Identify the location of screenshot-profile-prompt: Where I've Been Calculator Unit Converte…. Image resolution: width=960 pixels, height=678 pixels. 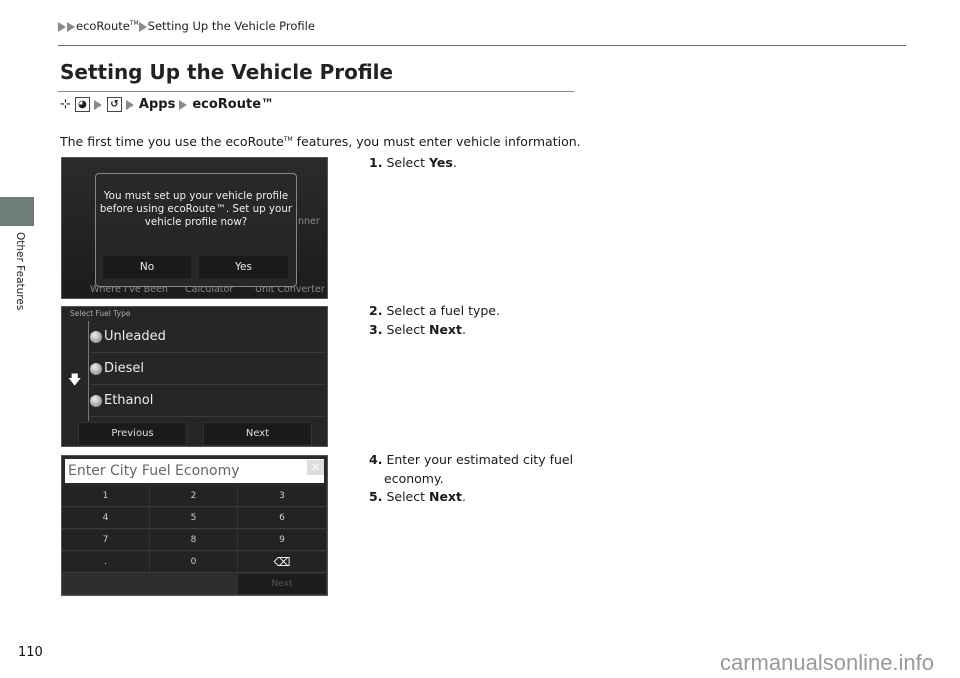
(194, 228).